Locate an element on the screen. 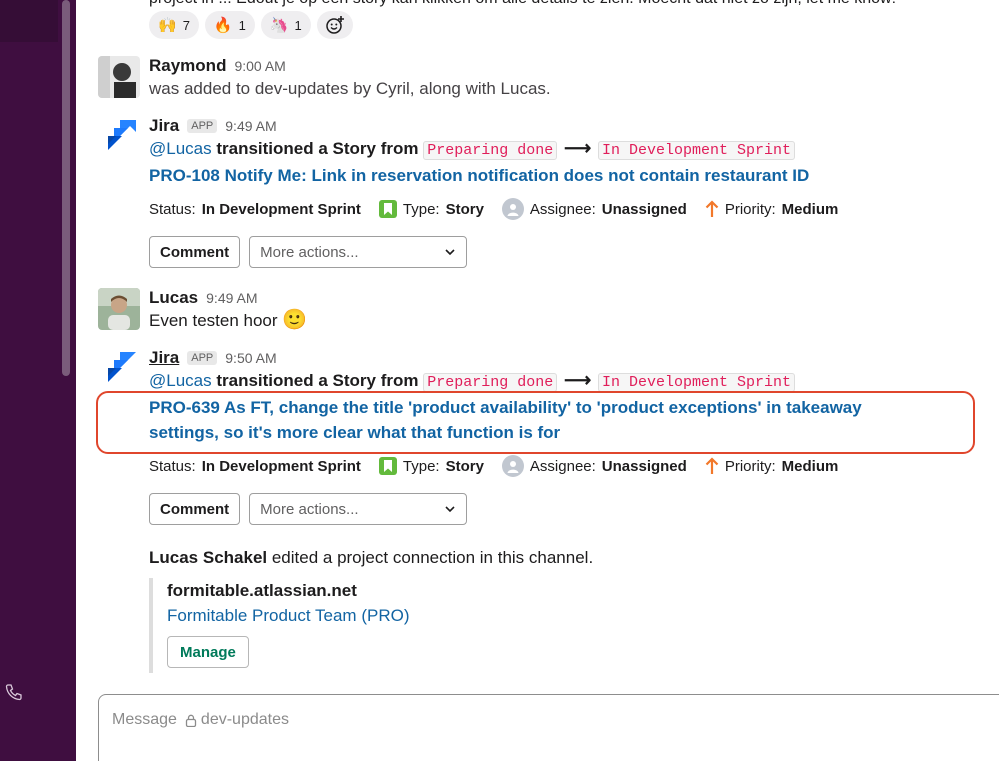  sender-name: Lucas is located at coordinates (173, 298).